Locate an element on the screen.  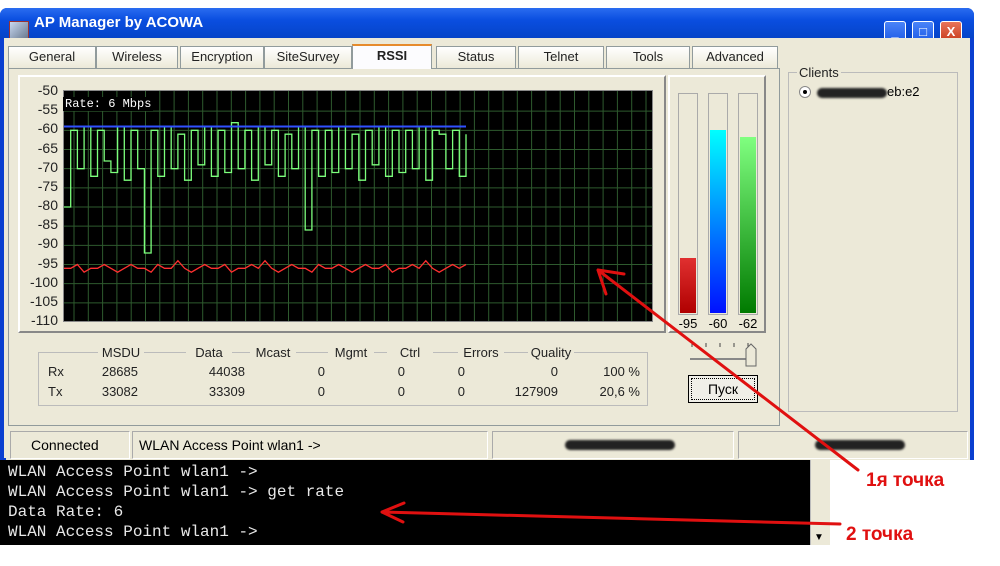
tab-rssi: RSSI is located at coordinates (392, 56).